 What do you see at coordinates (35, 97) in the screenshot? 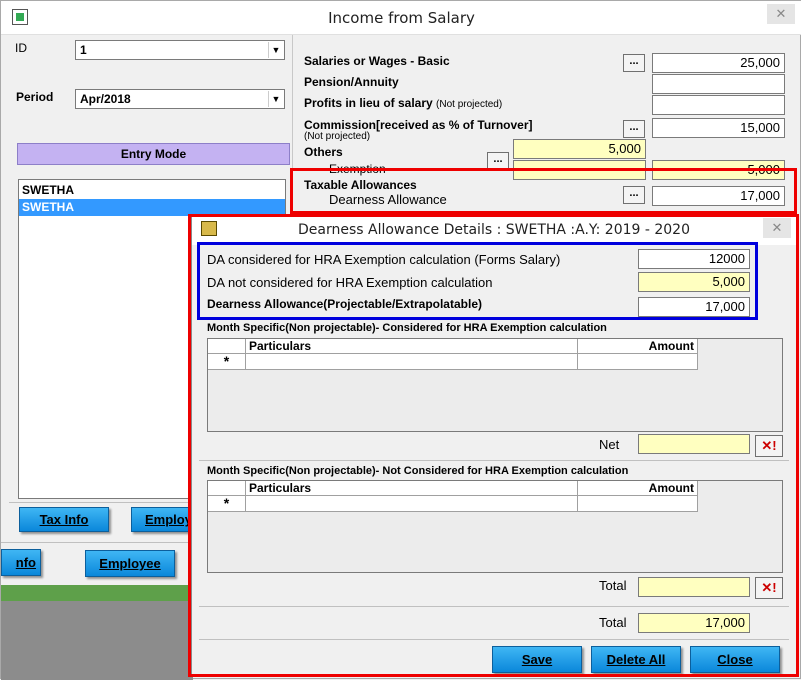
I see `period-label: Period` at bounding box center [35, 97].